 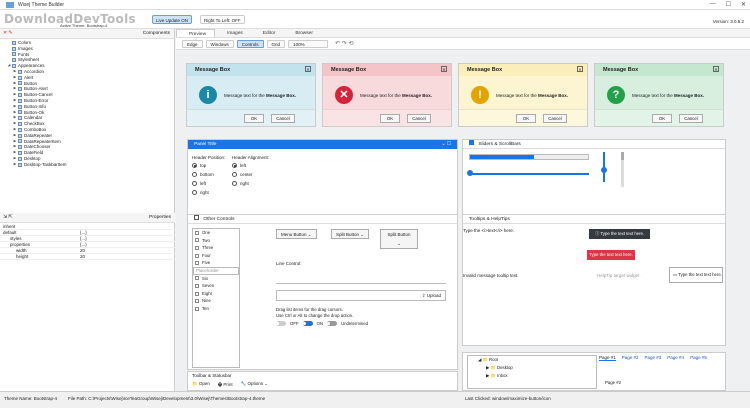 I want to click on tab-images: Images, so click(x=233, y=33).